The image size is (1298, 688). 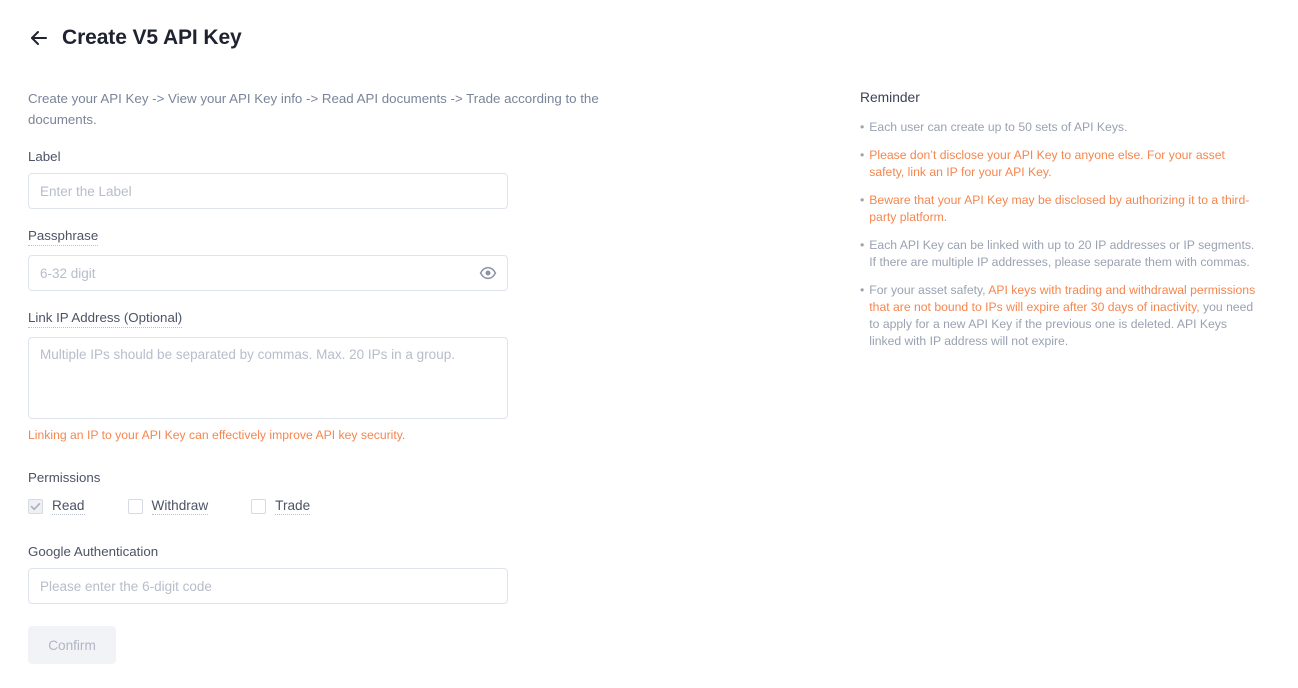 What do you see at coordinates (152, 37) in the screenshot?
I see `page-title: Create V5 API Key` at bounding box center [152, 37].